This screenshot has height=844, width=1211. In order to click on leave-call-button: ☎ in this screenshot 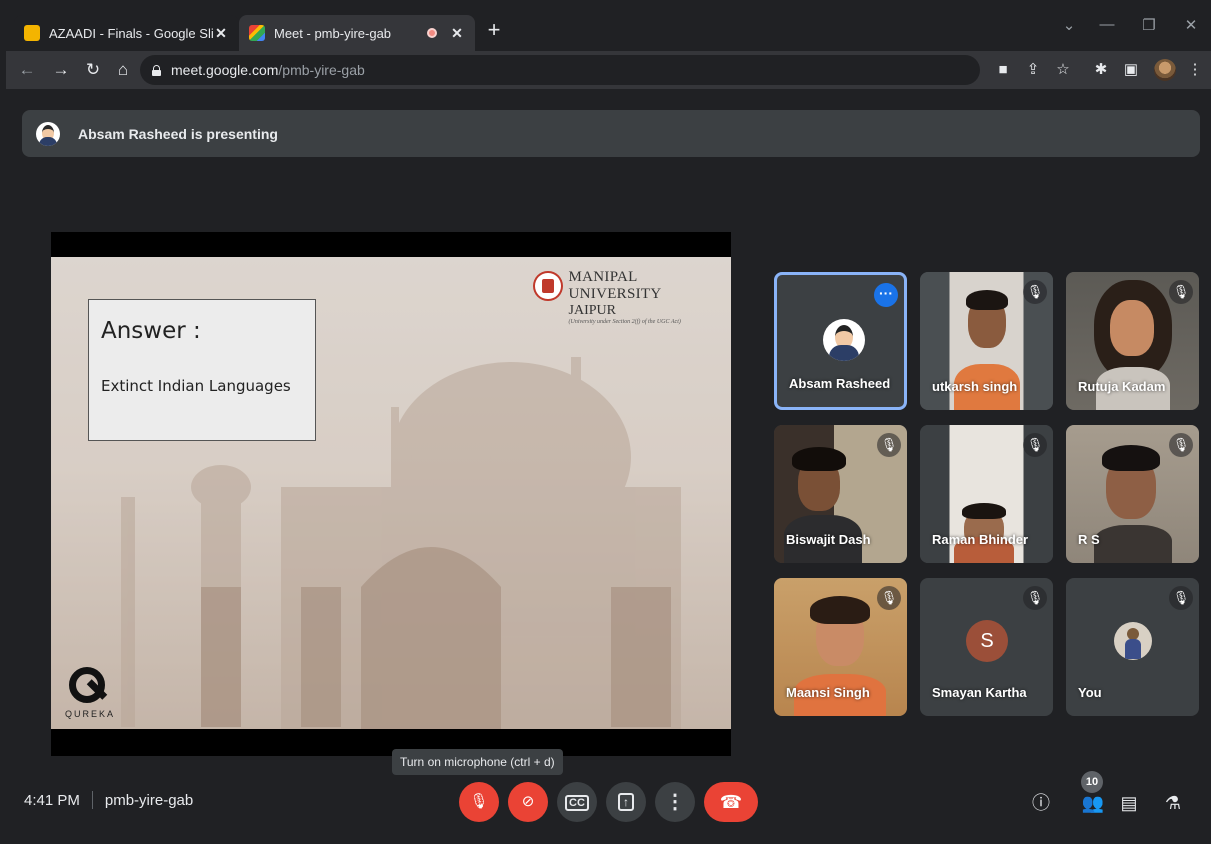, I will do `click(731, 802)`.